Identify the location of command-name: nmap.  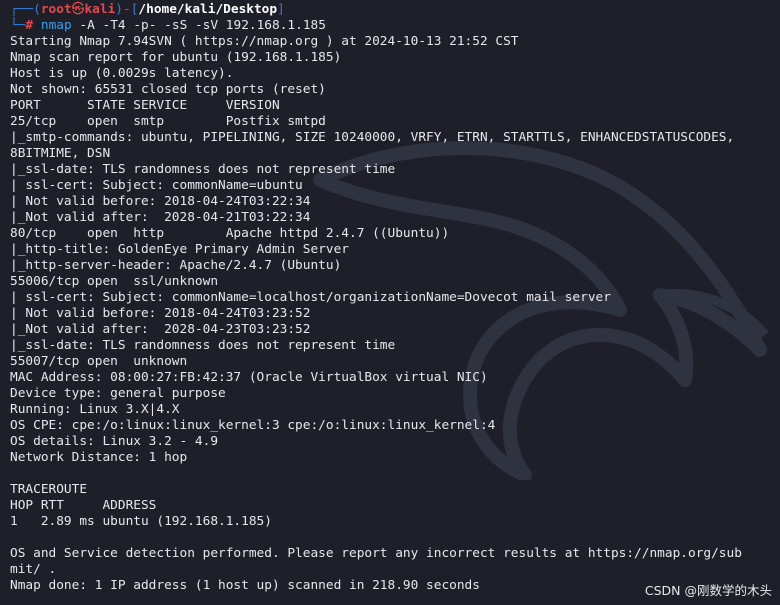
(56, 25).